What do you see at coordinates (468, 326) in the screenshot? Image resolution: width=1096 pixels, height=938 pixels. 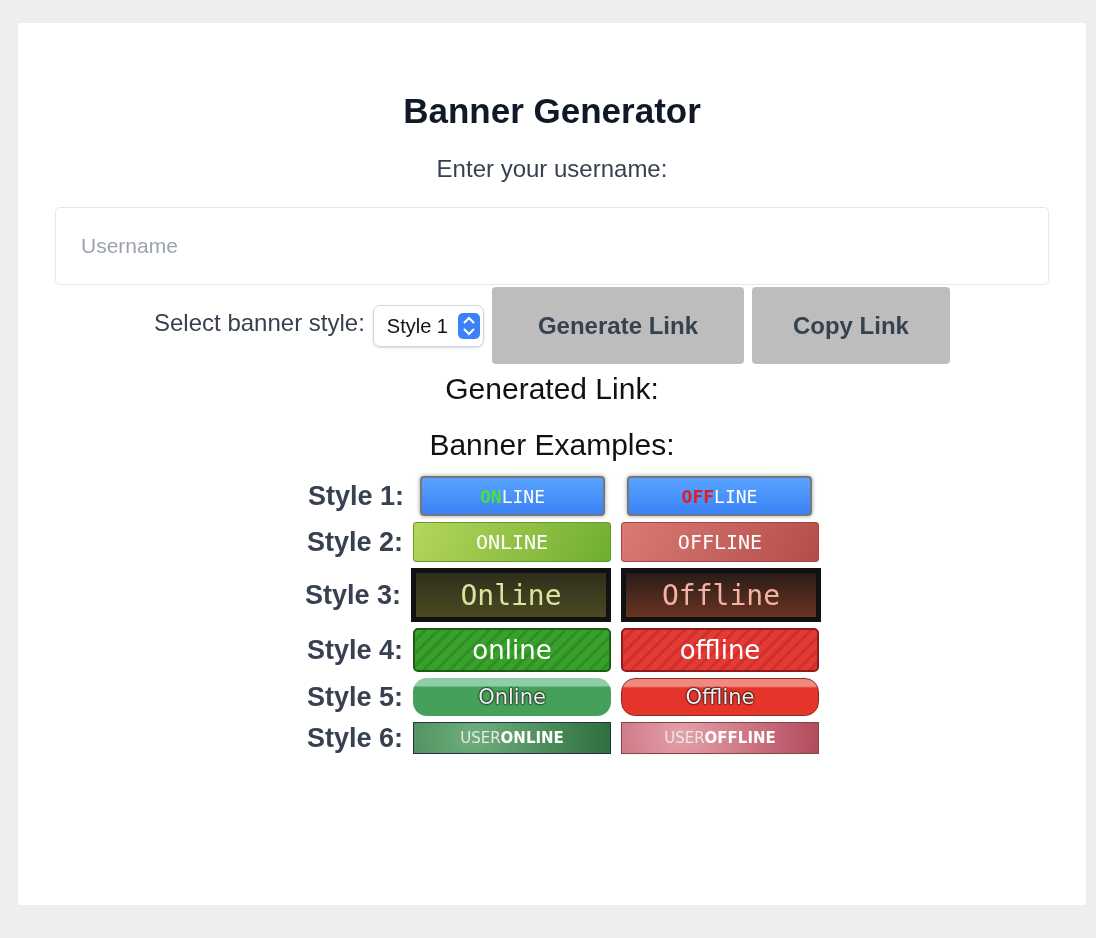 I see `chevron-icon` at bounding box center [468, 326].